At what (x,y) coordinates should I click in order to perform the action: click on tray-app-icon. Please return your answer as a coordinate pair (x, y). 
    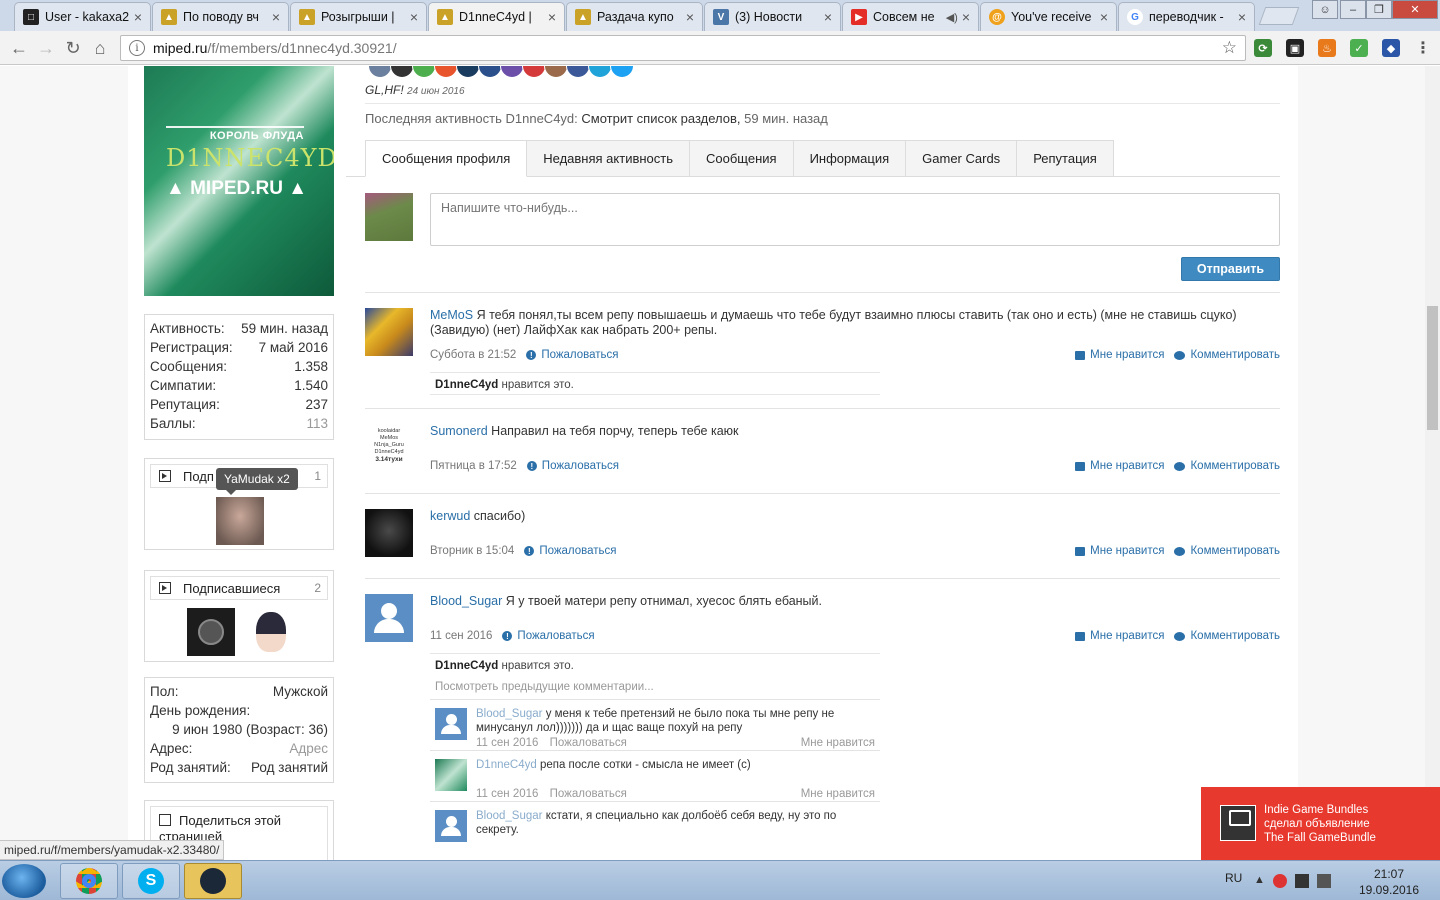
    Looking at the image, I should click on (1279, 881).